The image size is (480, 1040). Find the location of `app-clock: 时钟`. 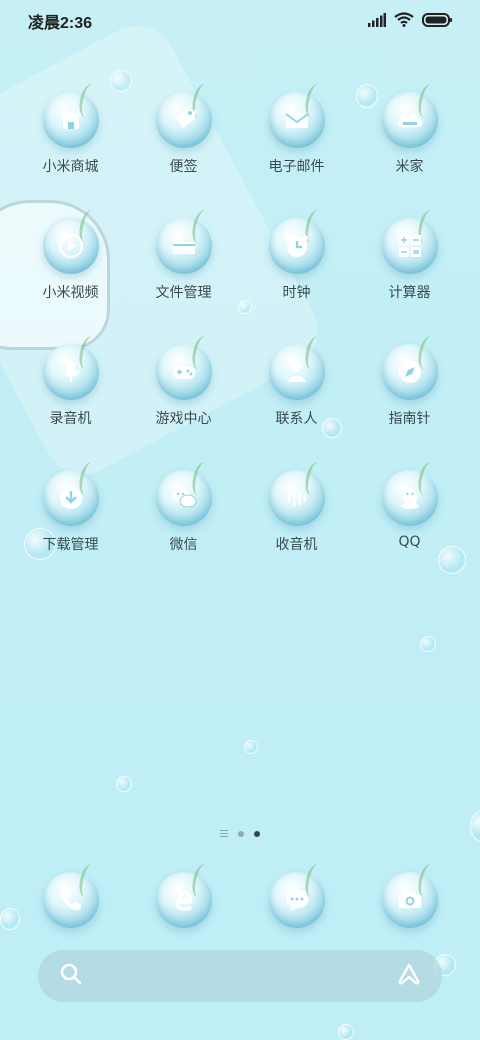

app-clock: 时钟 is located at coordinates (296, 281).